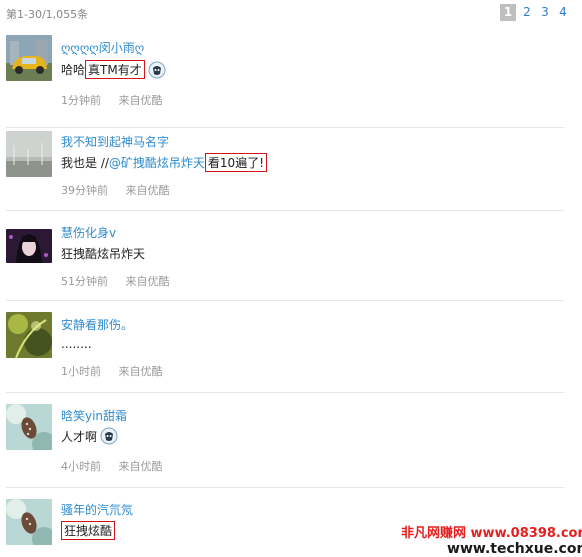 This screenshot has width=582, height=557. Describe the element at coordinates (112, 371) in the screenshot. I see `comment-meta: 1小时前 来自优酷` at that location.